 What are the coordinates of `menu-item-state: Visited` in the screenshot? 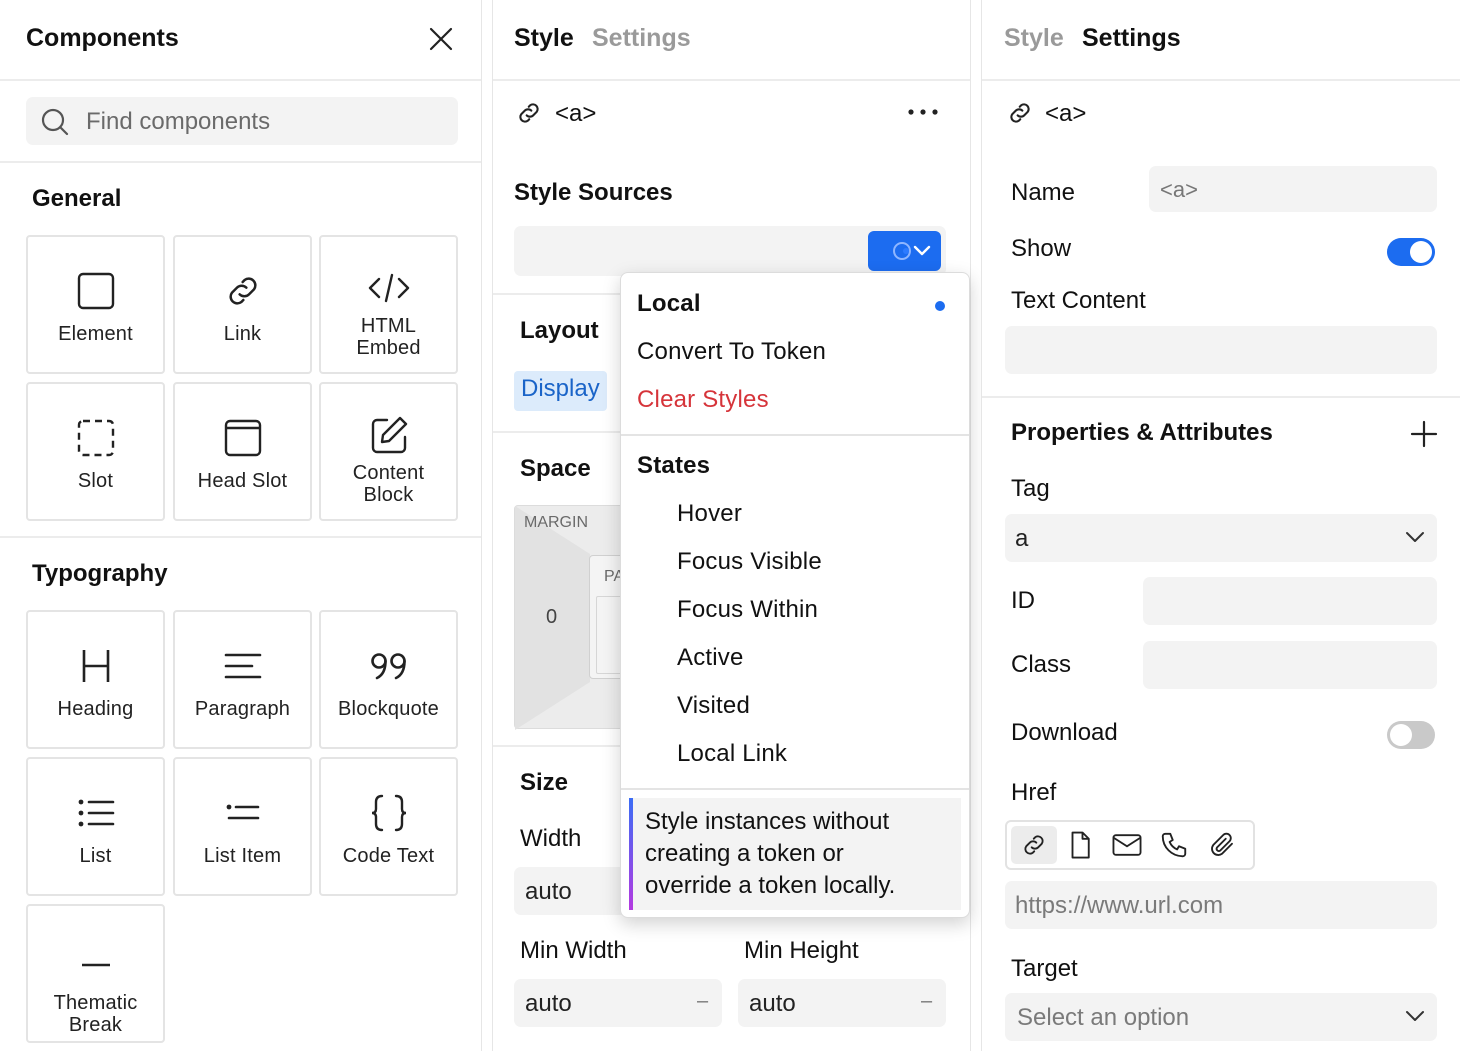 It's located at (713, 706).